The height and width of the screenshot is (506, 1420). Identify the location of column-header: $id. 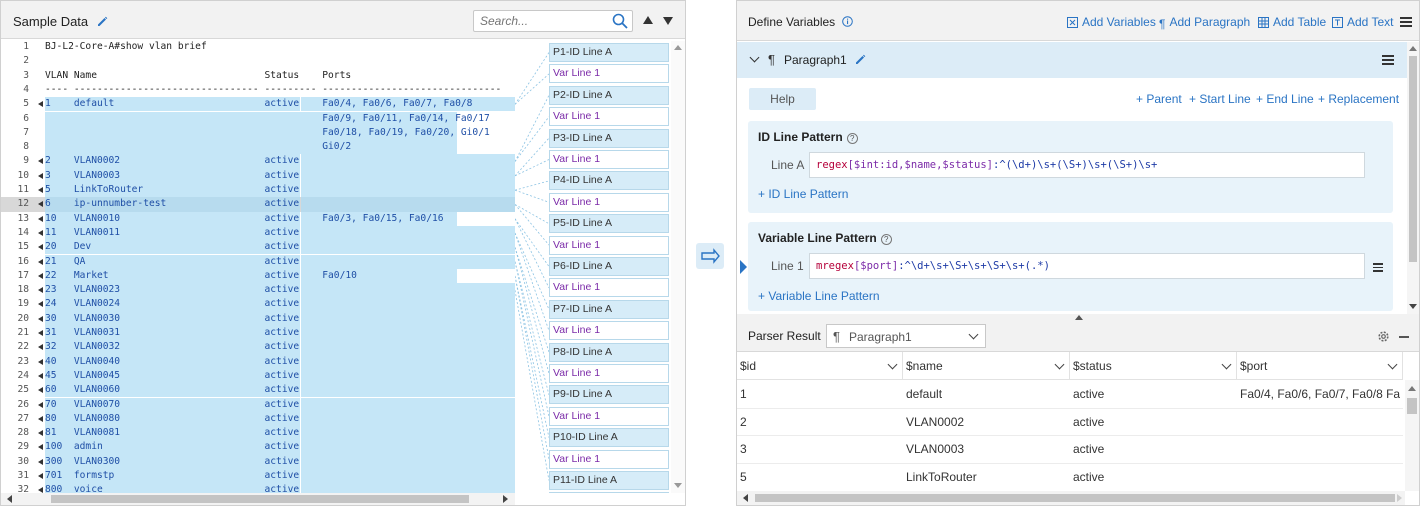
(820, 366).